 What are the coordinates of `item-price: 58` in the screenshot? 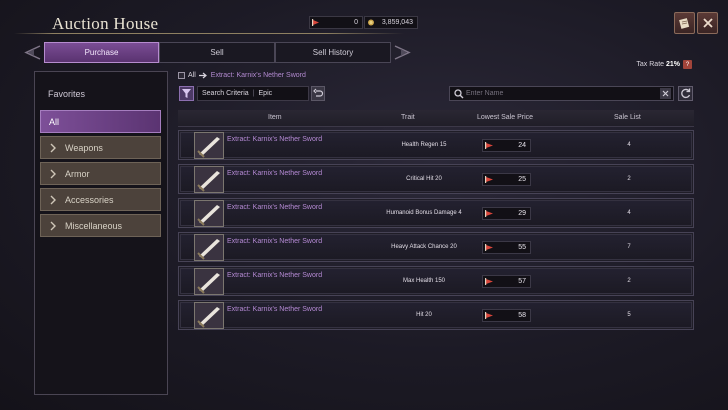 It's located at (506, 315).